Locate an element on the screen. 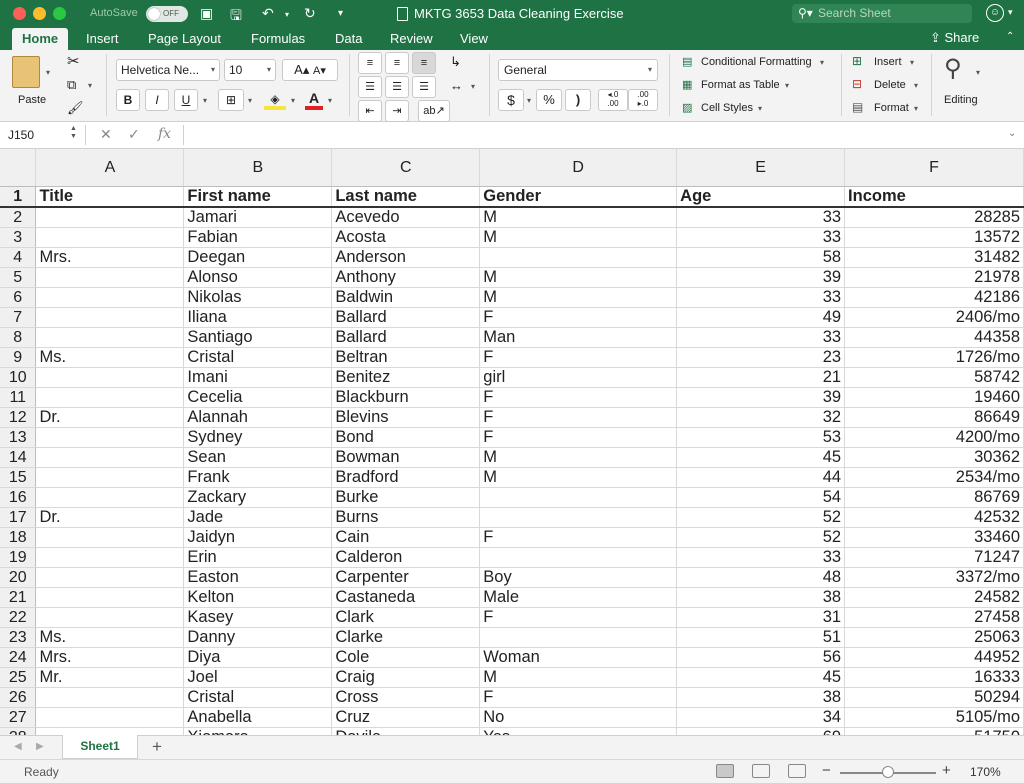  row-header: 28 is located at coordinates (18, 731).